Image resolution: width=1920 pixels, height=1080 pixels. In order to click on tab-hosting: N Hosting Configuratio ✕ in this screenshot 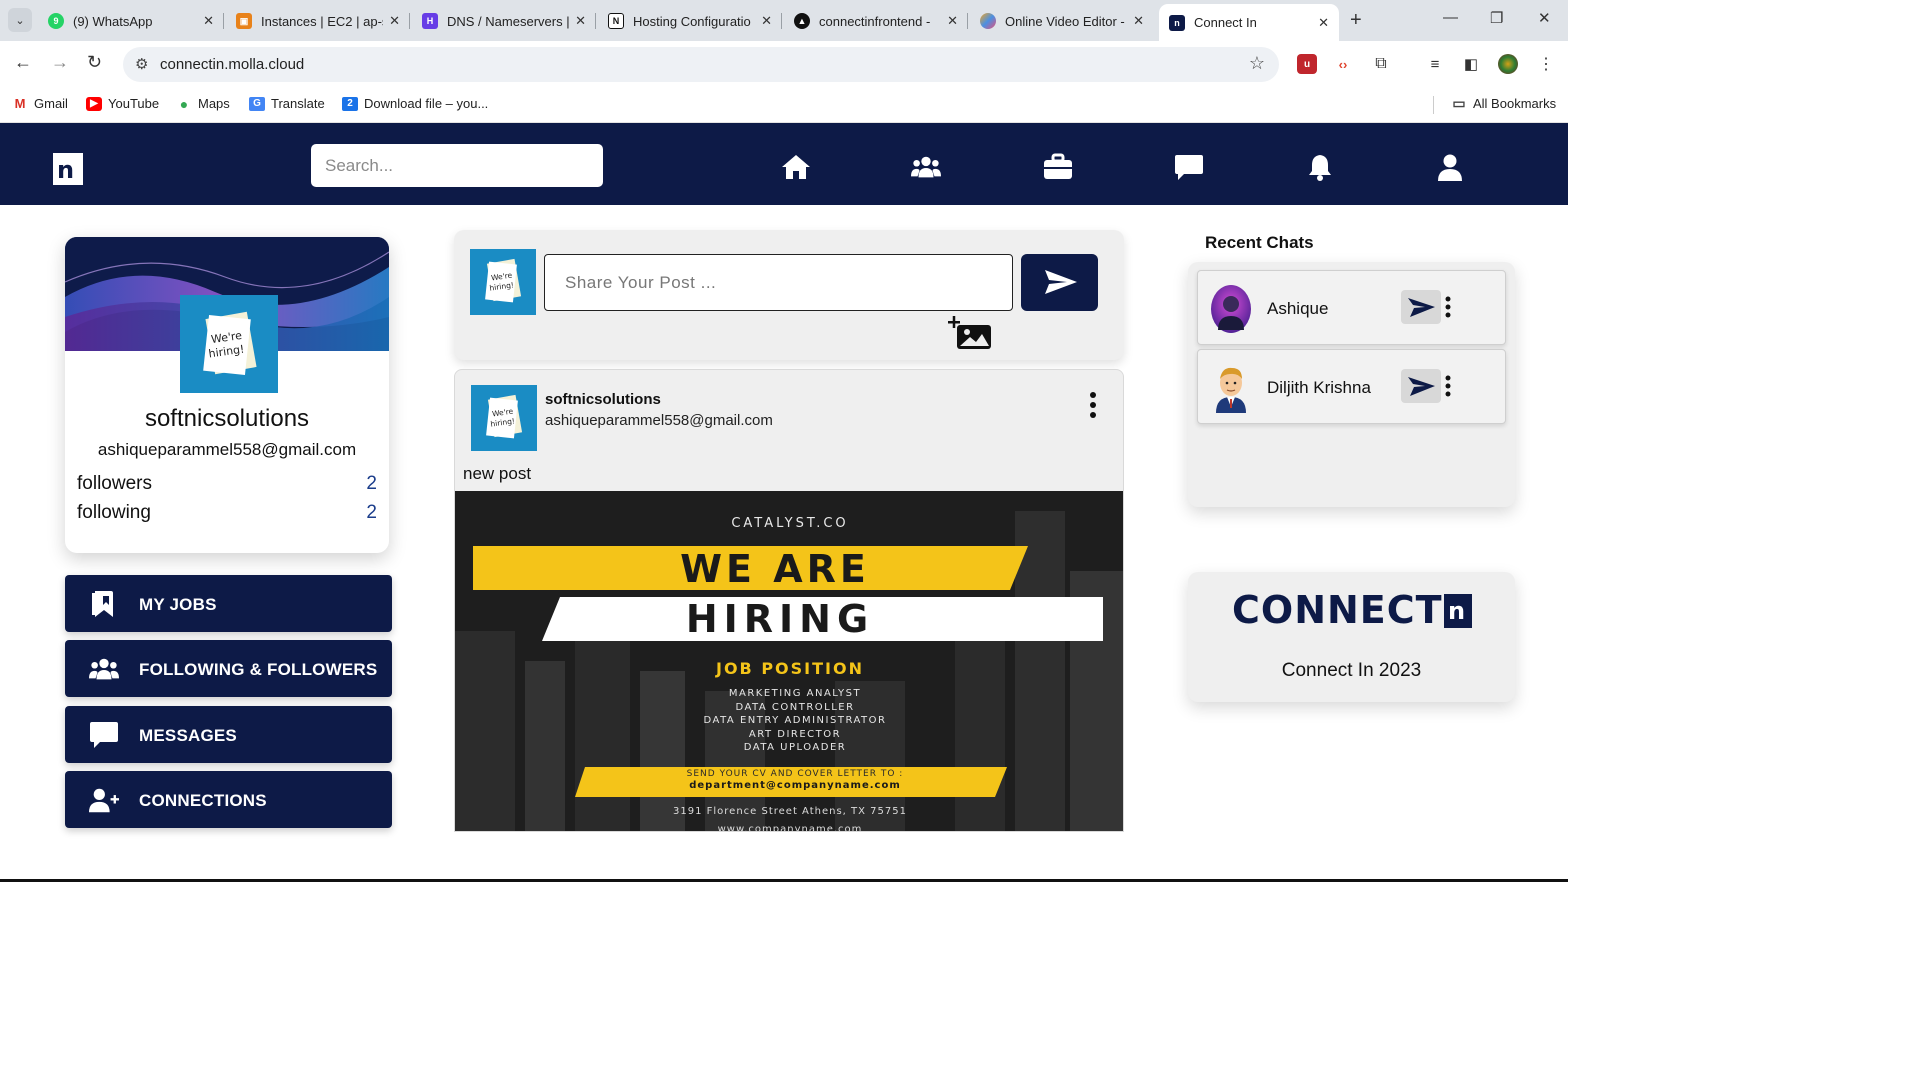, I will do `click(690, 21)`.